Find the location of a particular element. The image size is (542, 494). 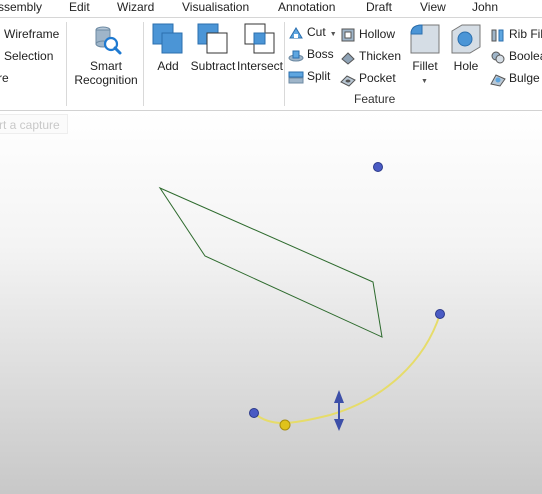

pocket-icon is located at coordinates (348, 81).